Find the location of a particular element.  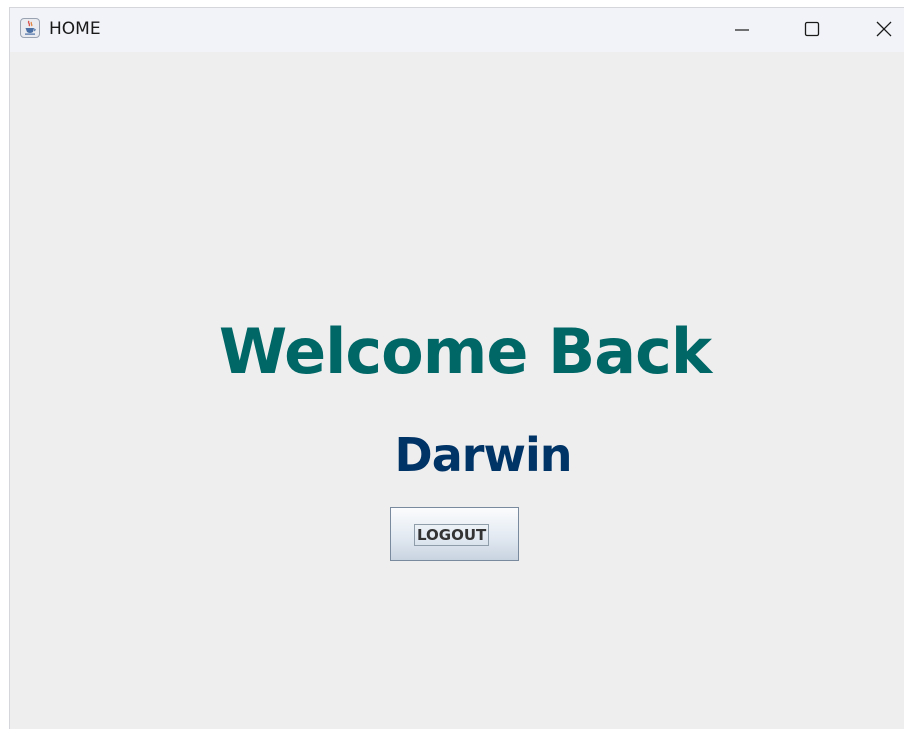

maximize-button is located at coordinates (812, 30).